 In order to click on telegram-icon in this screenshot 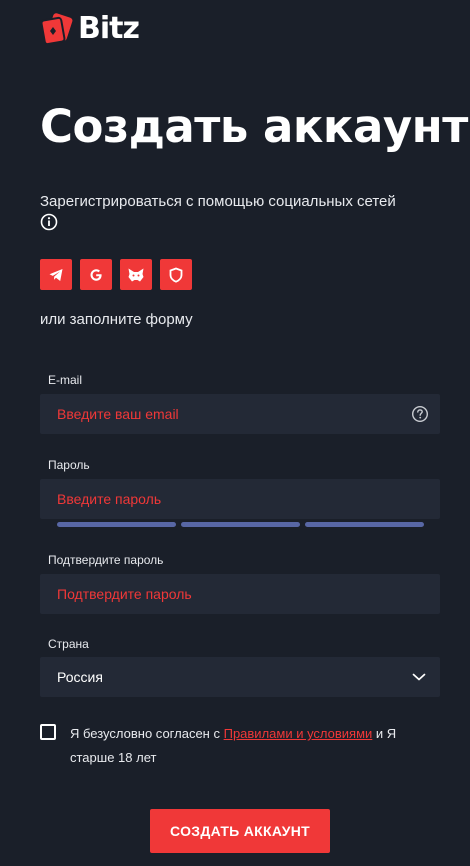, I will do `click(56, 274)`.